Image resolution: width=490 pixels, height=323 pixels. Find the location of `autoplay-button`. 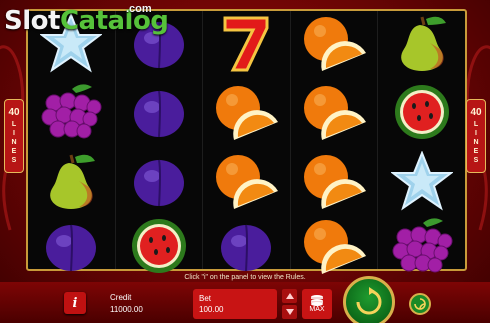

autoplay-button is located at coordinates (420, 304).